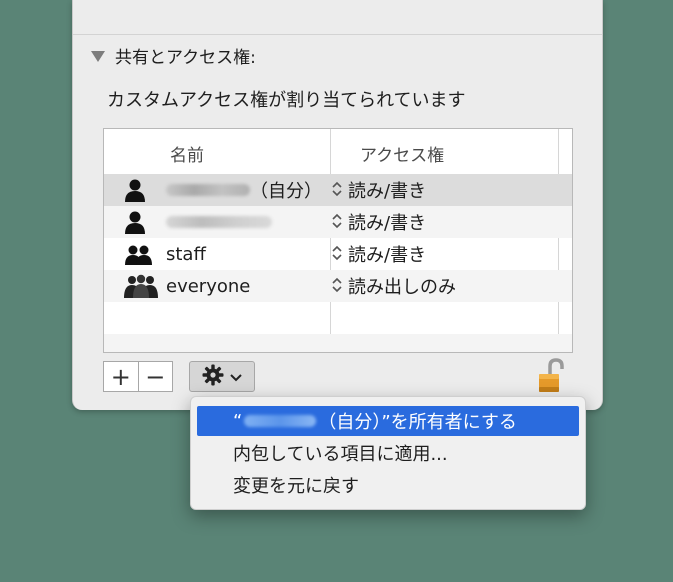  What do you see at coordinates (337, 34) in the screenshot?
I see `divider` at bounding box center [337, 34].